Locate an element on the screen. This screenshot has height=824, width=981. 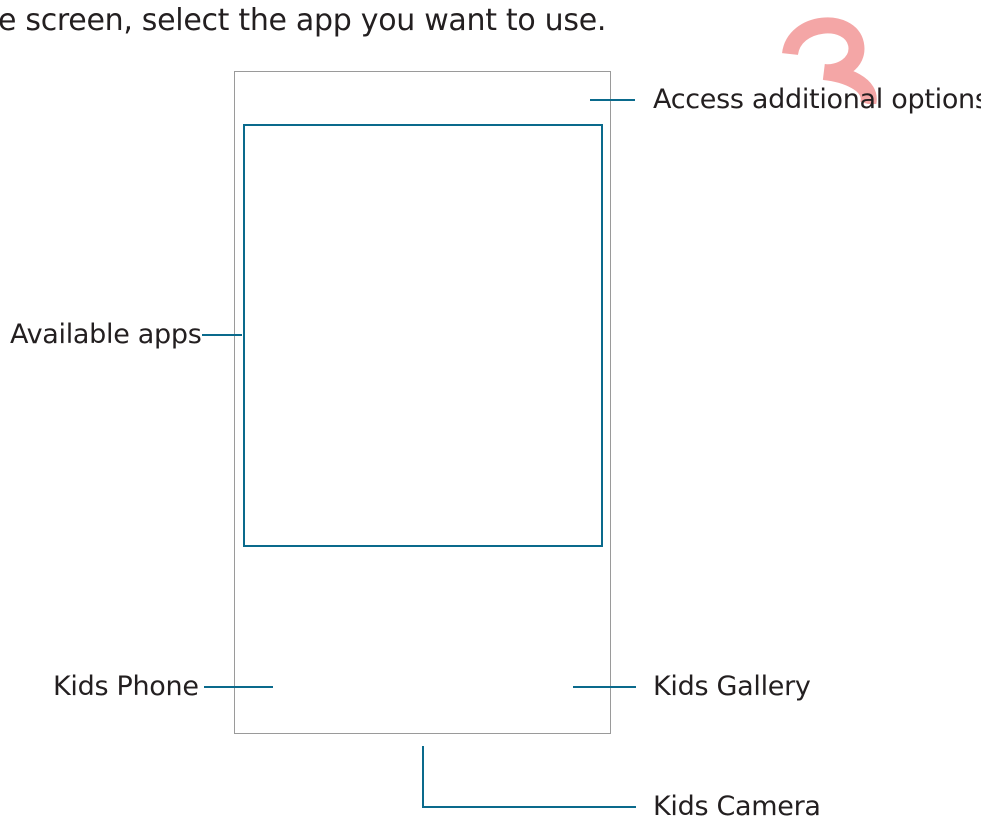
label-access-additional-options: Access additional options. is located at coordinates (817, 99).